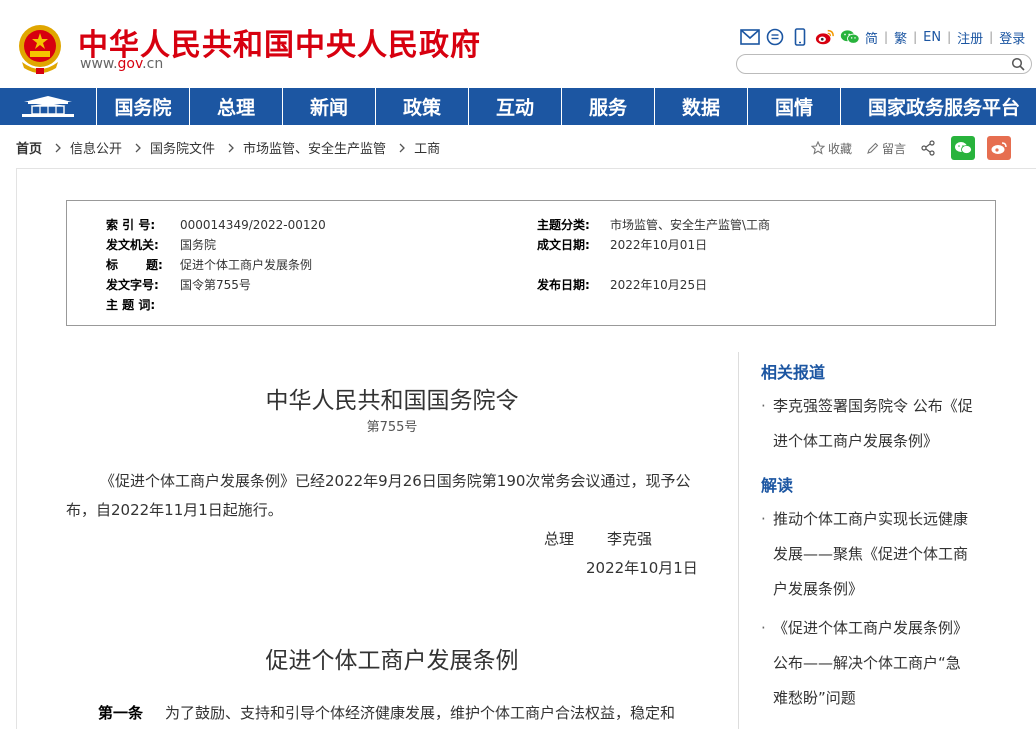 The width and height of the screenshot is (1036, 729). Describe the element at coordinates (427, 147) in the screenshot. I see `breadcrumb-industry-commerce: 工商` at that location.